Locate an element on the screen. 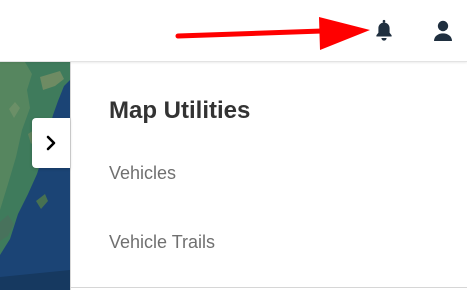 The height and width of the screenshot is (290, 467). chevron-right-icon is located at coordinates (51, 143).